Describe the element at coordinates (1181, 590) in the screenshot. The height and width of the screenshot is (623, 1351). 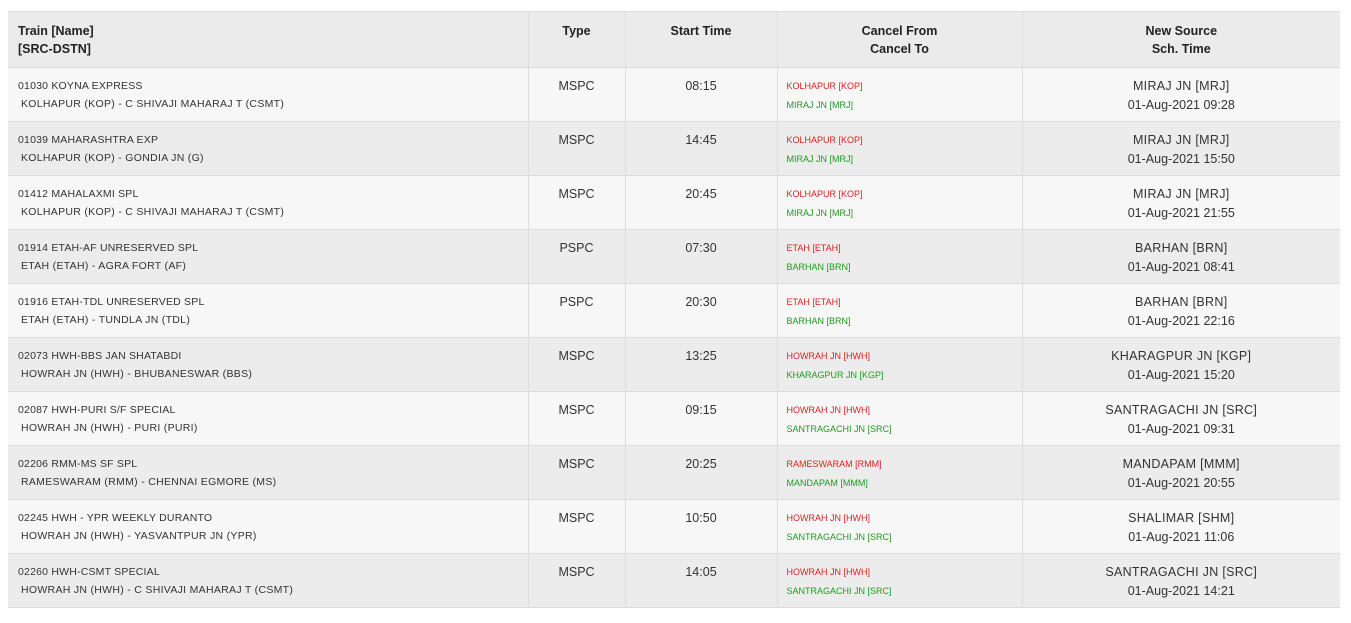
I see `new-source-sch-time: 01-Aug-2021 14:21` at that location.